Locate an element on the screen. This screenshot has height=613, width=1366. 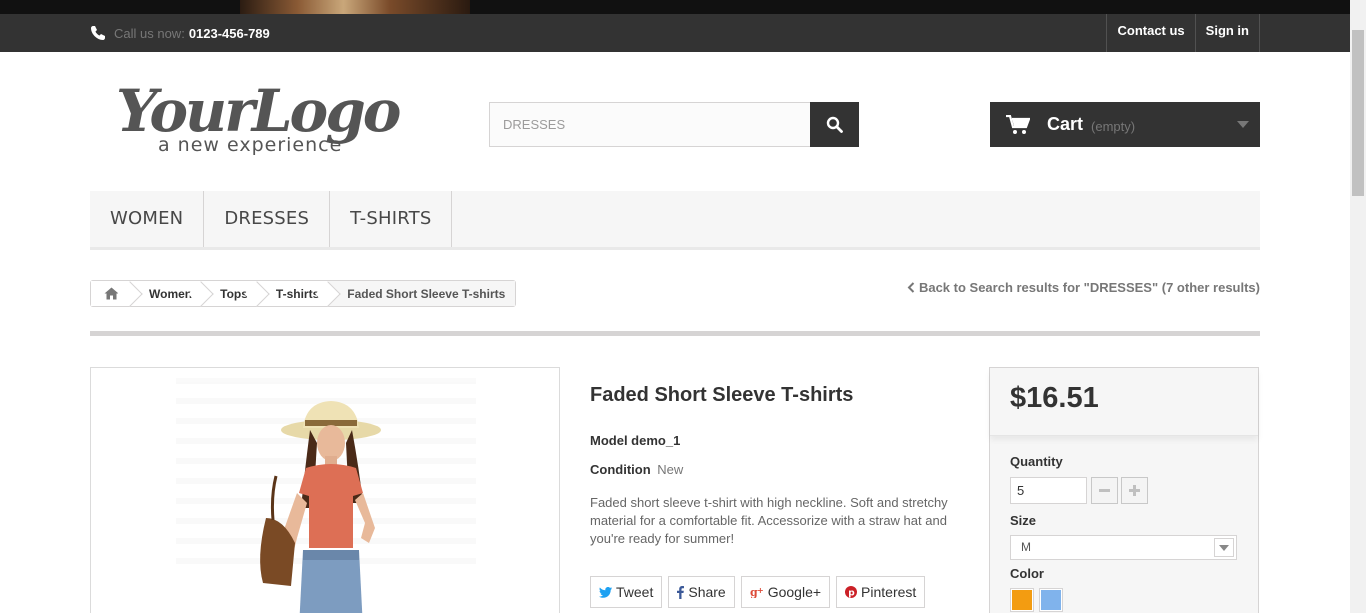
product-title: Faded Short Sleeve T-shirts is located at coordinates (722, 395).